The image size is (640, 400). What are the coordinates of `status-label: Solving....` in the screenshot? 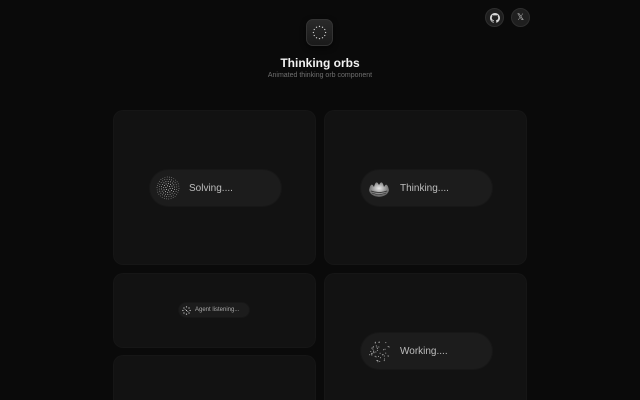 It's located at (211, 188).